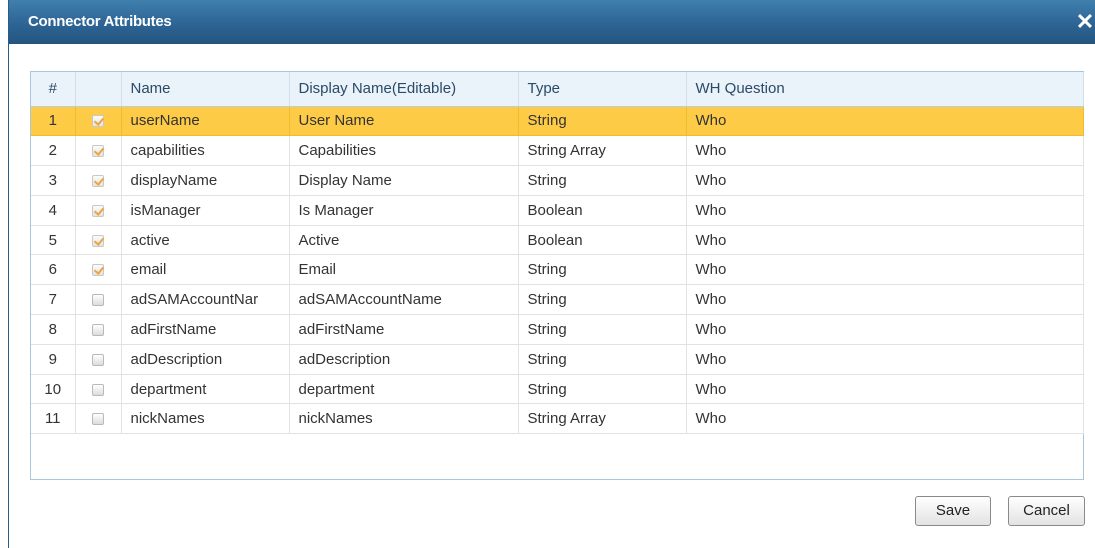  What do you see at coordinates (53, 210) in the screenshot?
I see `row-number: 4` at bounding box center [53, 210].